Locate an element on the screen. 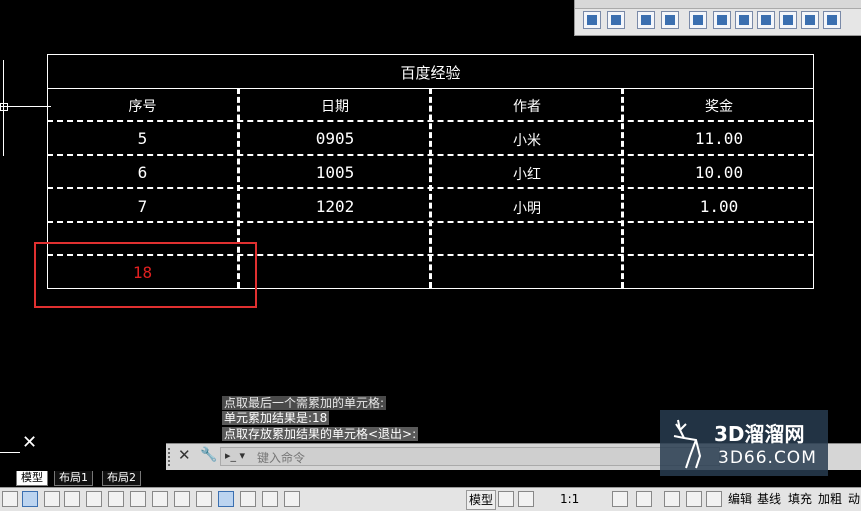  header-author: 作者 is located at coordinates (527, 106).